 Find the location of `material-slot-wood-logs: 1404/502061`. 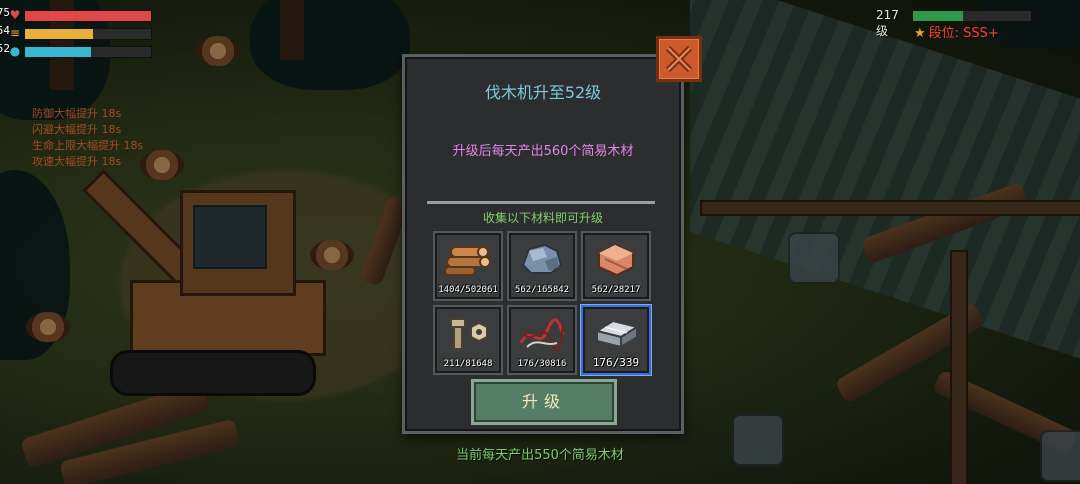

material-slot-wood-logs: 1404/502061 is located at coordinates (468, 266).